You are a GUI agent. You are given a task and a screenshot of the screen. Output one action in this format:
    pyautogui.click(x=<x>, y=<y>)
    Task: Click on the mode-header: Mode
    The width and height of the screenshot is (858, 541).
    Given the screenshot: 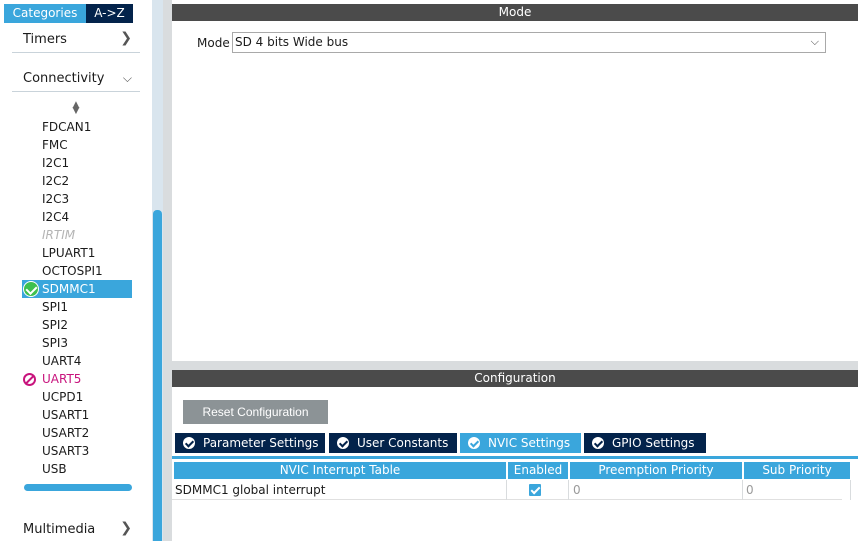 What is the action you would take?
    pyautogui.click(x=515, y=12)
    